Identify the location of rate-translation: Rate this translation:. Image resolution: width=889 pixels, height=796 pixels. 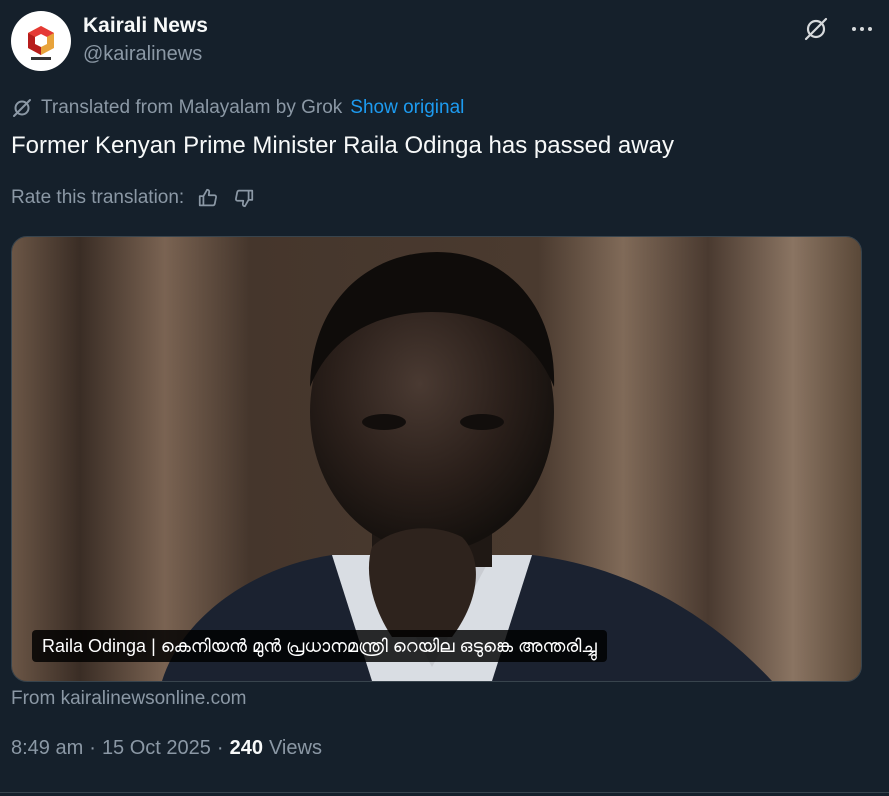
(133, 198).